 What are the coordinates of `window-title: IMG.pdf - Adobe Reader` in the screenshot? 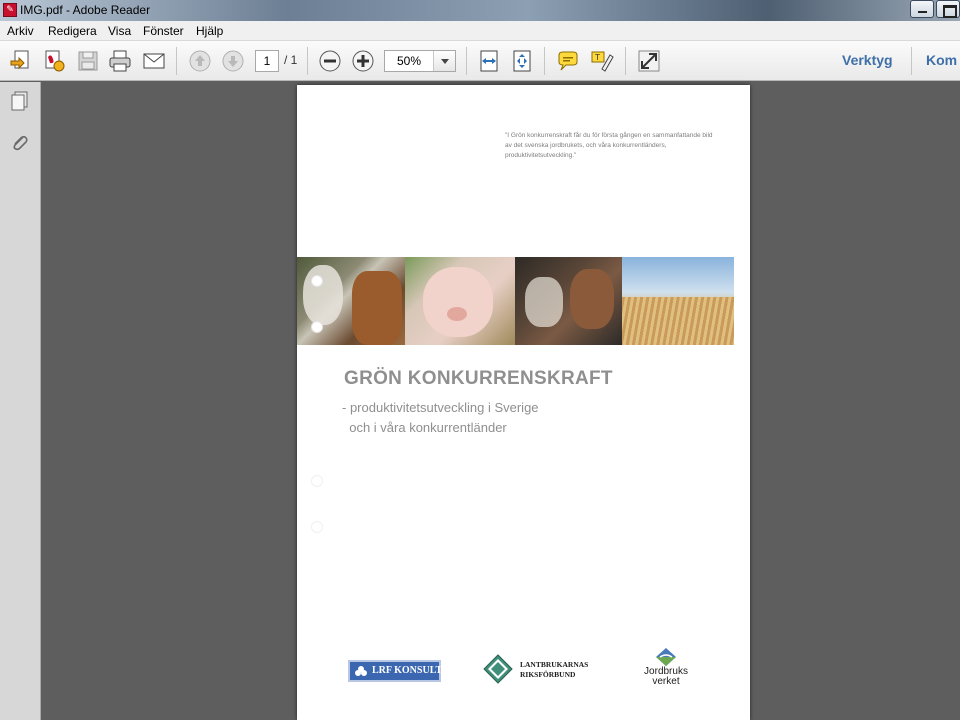 It's located at (85, 10).